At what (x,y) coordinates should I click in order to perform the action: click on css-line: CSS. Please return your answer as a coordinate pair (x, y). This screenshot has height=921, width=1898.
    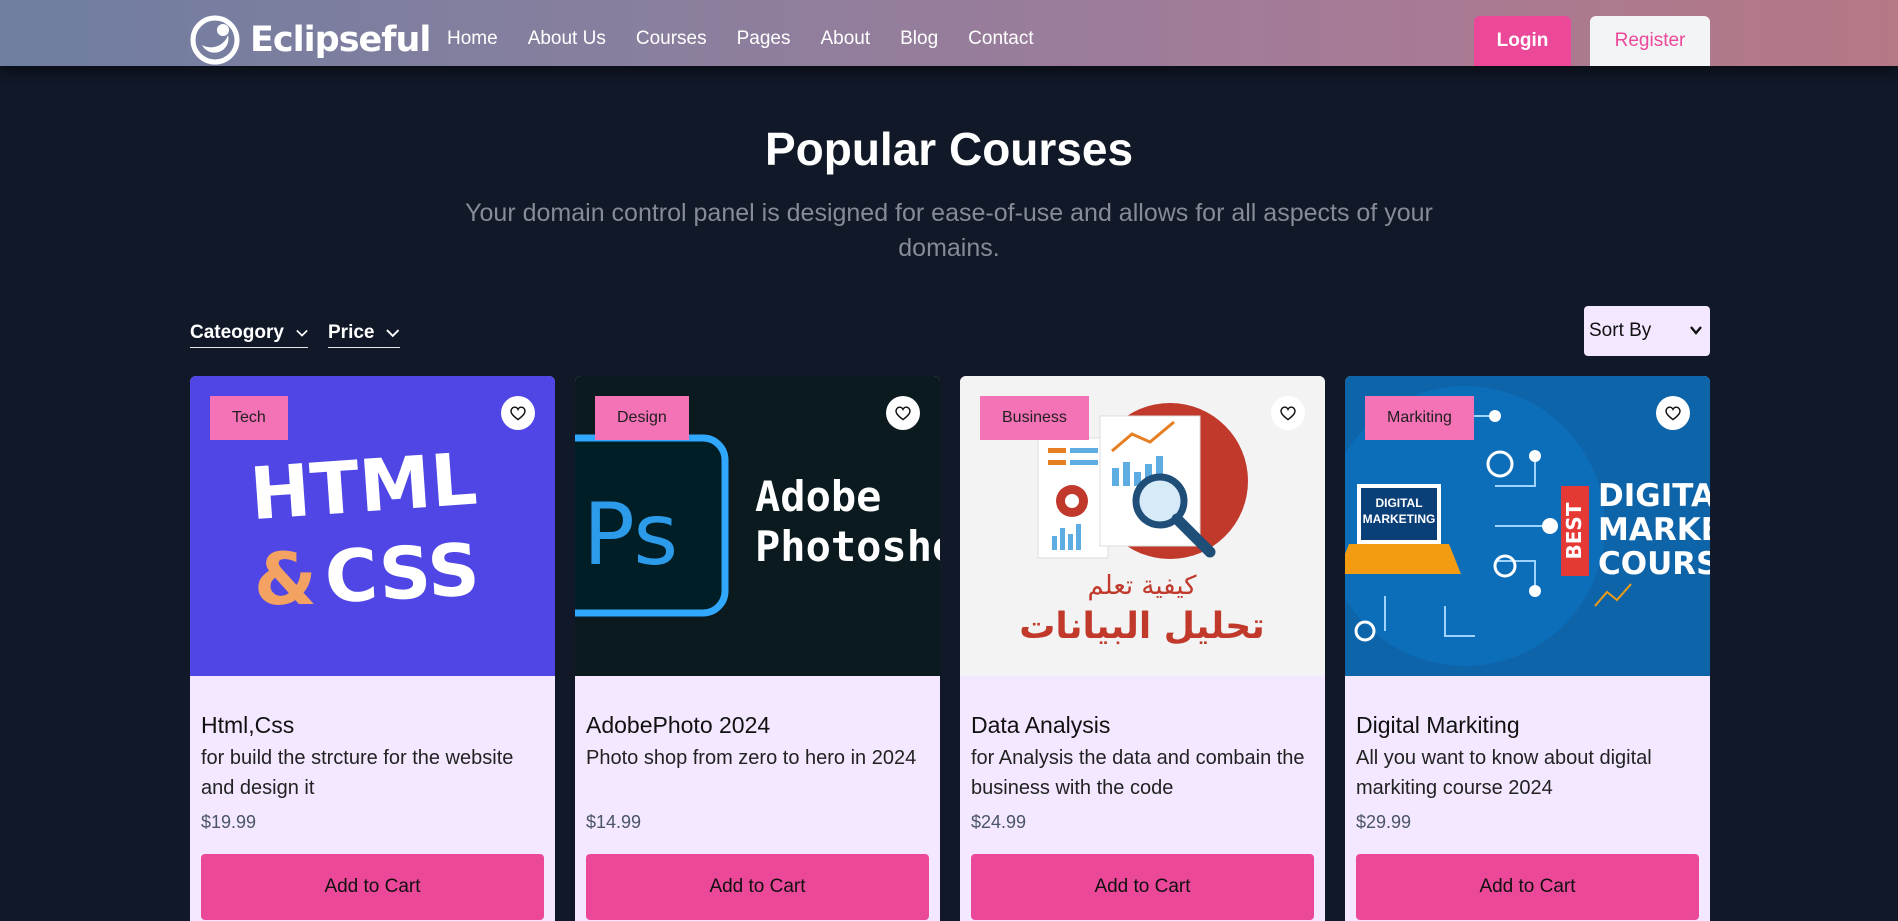
    Looking at the image, I should click on (402, 573).